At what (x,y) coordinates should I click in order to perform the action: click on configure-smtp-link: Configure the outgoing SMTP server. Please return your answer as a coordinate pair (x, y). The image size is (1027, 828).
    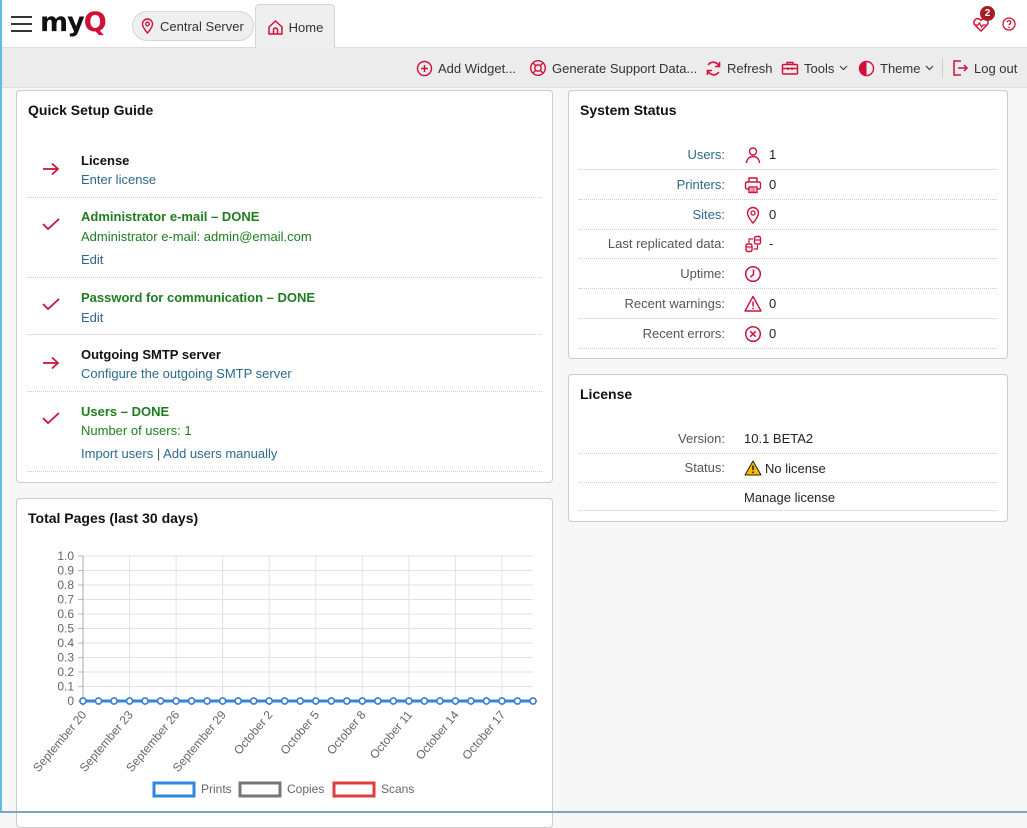
    Looking at the image, I should click on (186, 373).